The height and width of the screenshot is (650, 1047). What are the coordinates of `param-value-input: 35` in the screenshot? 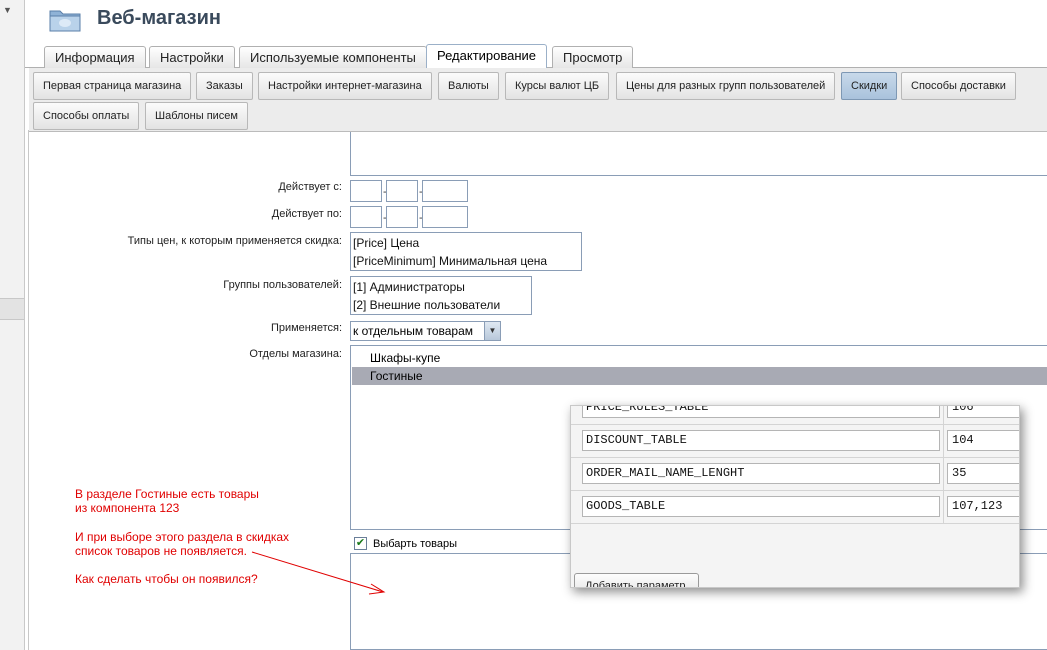 It's located at (983, 473).